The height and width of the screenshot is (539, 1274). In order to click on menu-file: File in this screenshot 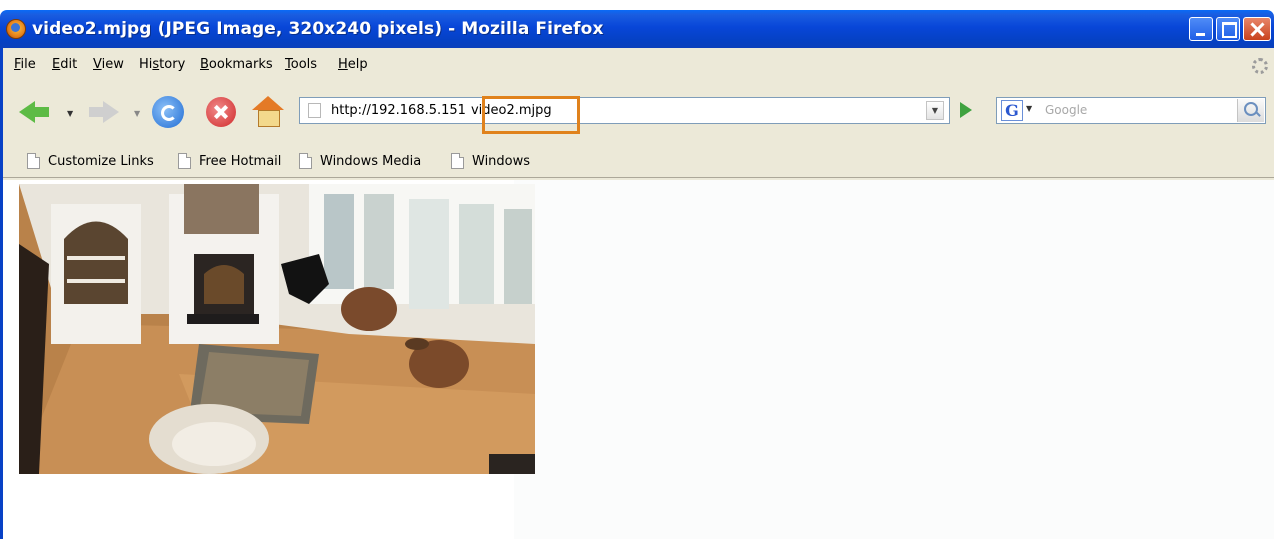, I will do `click(25, 64)`.